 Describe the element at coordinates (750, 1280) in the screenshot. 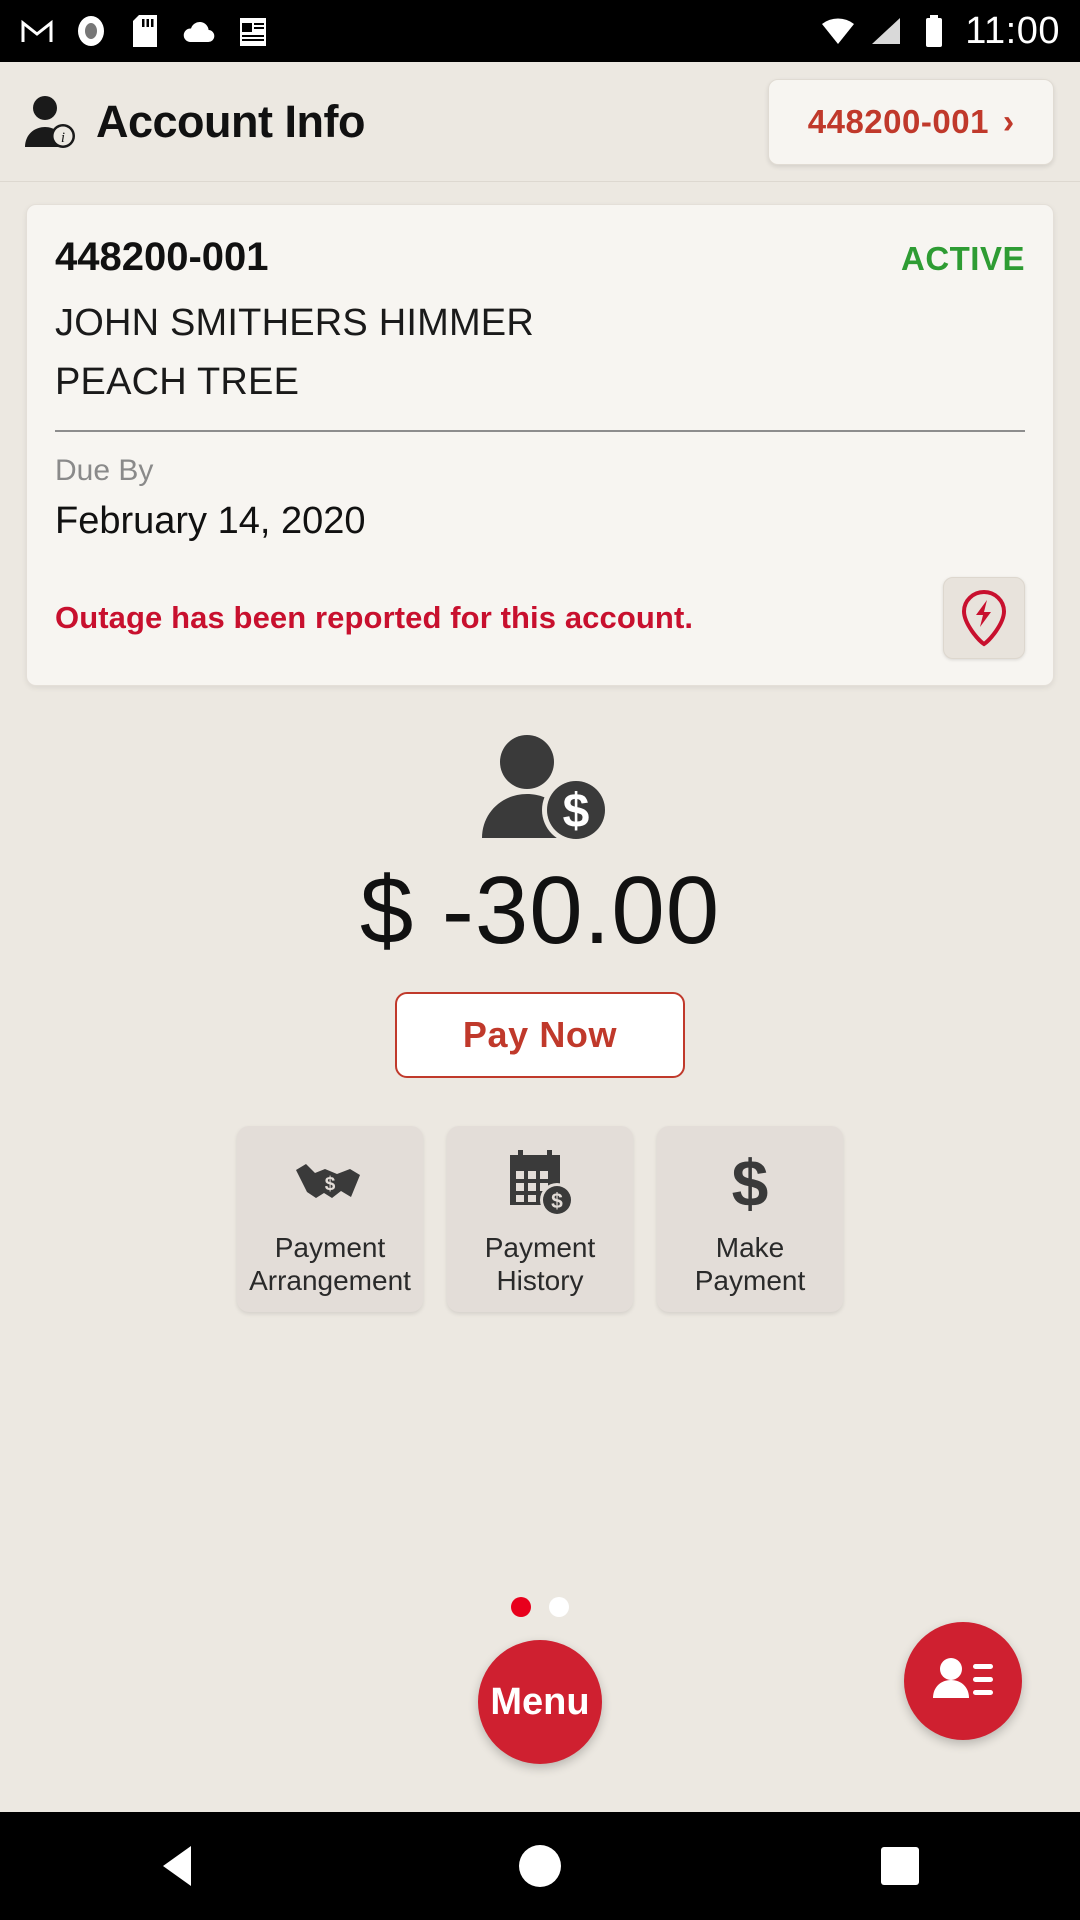

I see `tile-label-line2: Payment` at that location.